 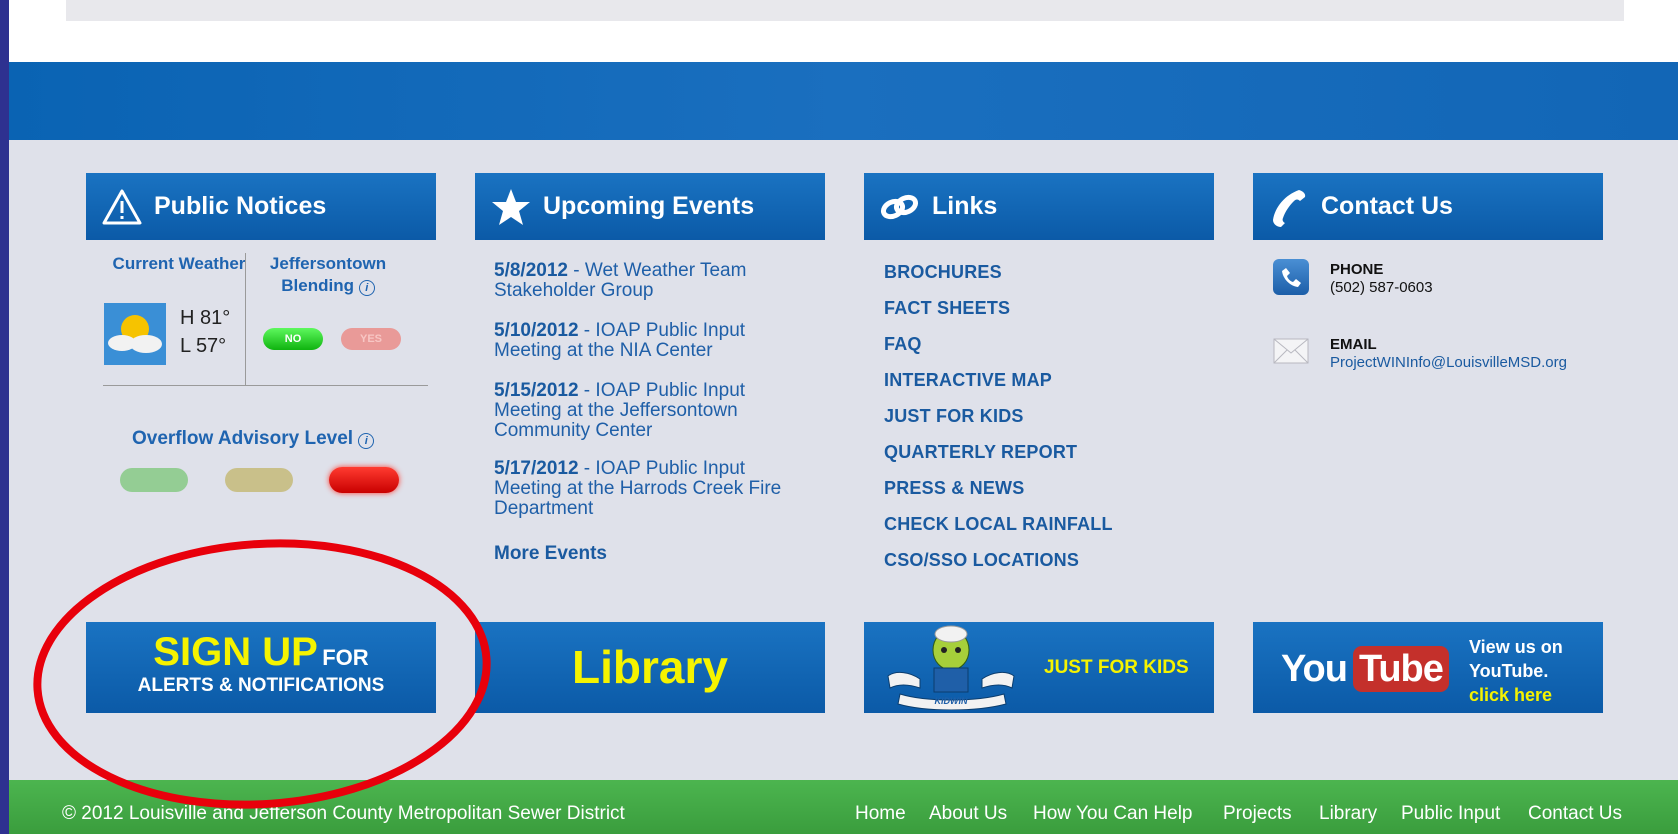 I want to click on annotation-overlay, so click(x=262, y=674).